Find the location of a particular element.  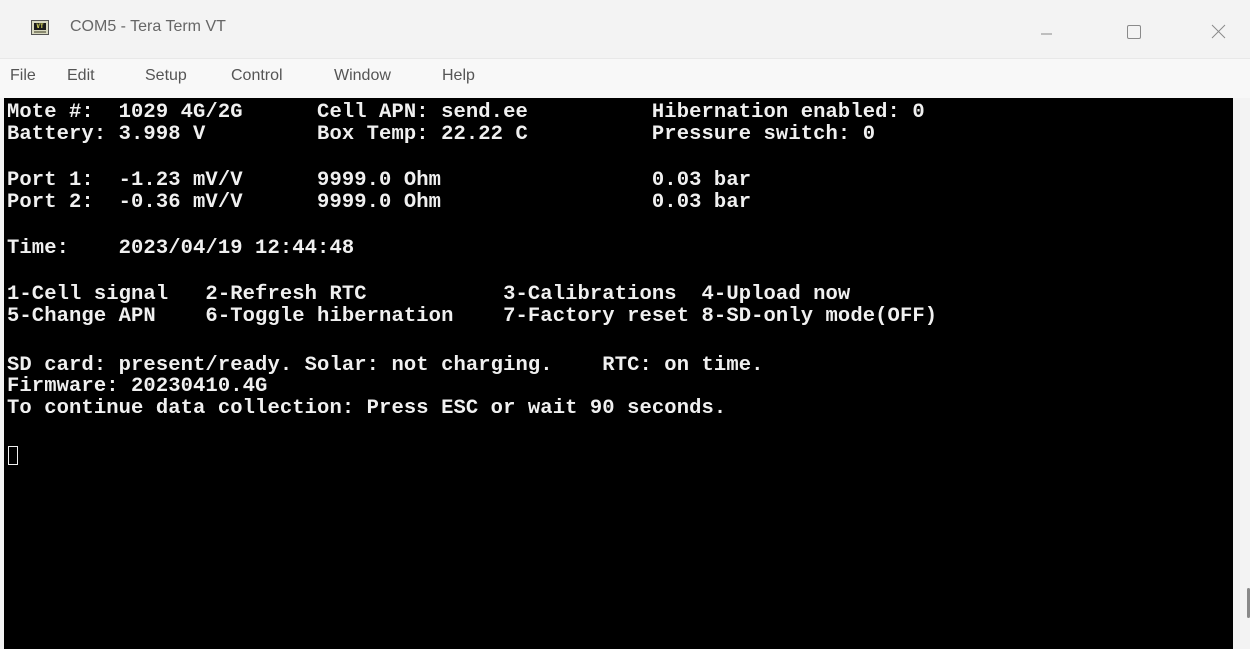

terminal-line: Port 2: -0.36 mV/V 9999.0 Ohm 0.03 bar is located at coordinates (379, 202).